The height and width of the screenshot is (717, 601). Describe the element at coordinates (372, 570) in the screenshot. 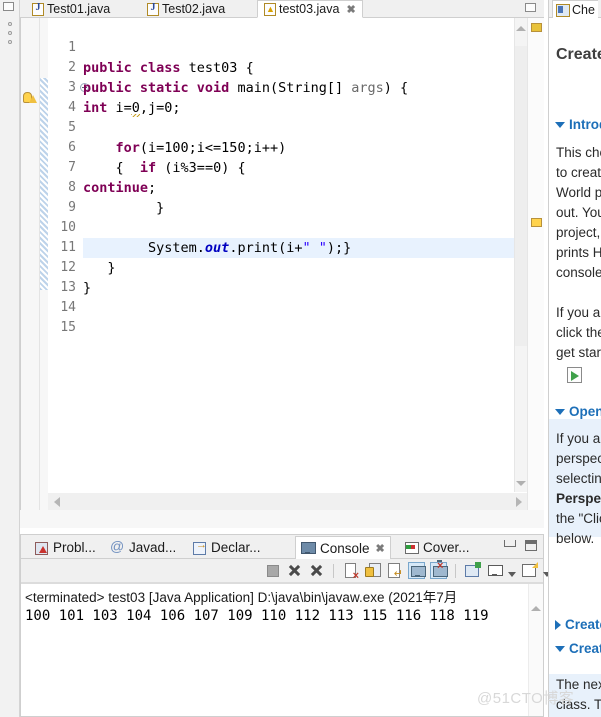

I see `scroll-lock-button` at that location.